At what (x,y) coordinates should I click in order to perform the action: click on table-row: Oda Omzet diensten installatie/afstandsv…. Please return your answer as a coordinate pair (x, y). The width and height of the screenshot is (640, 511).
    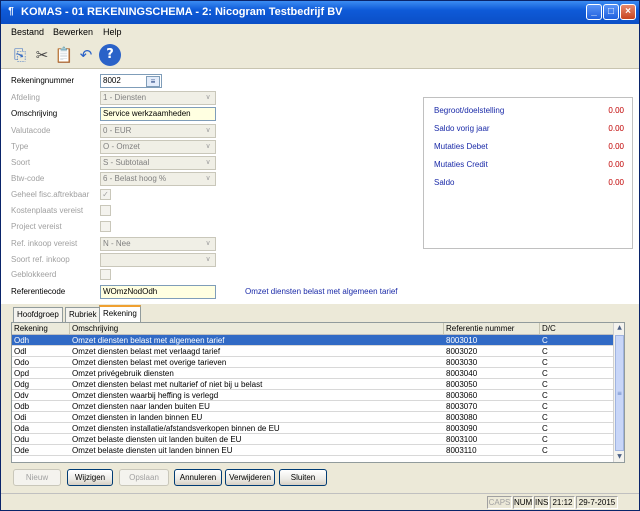
    Looking at the image, I should click on (313, 428).